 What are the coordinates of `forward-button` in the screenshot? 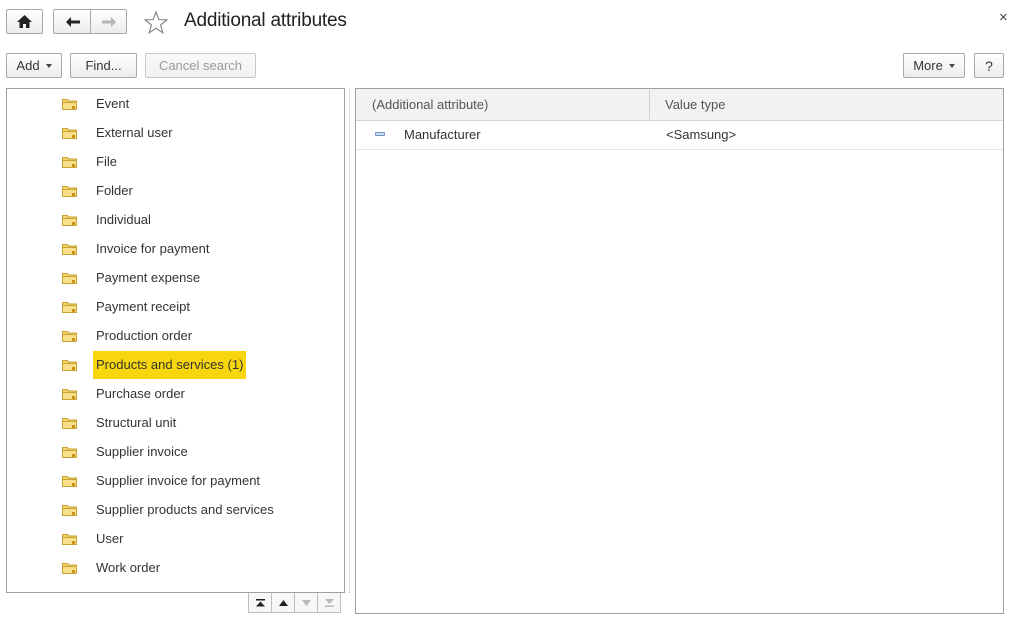 It's located at (108, 21).